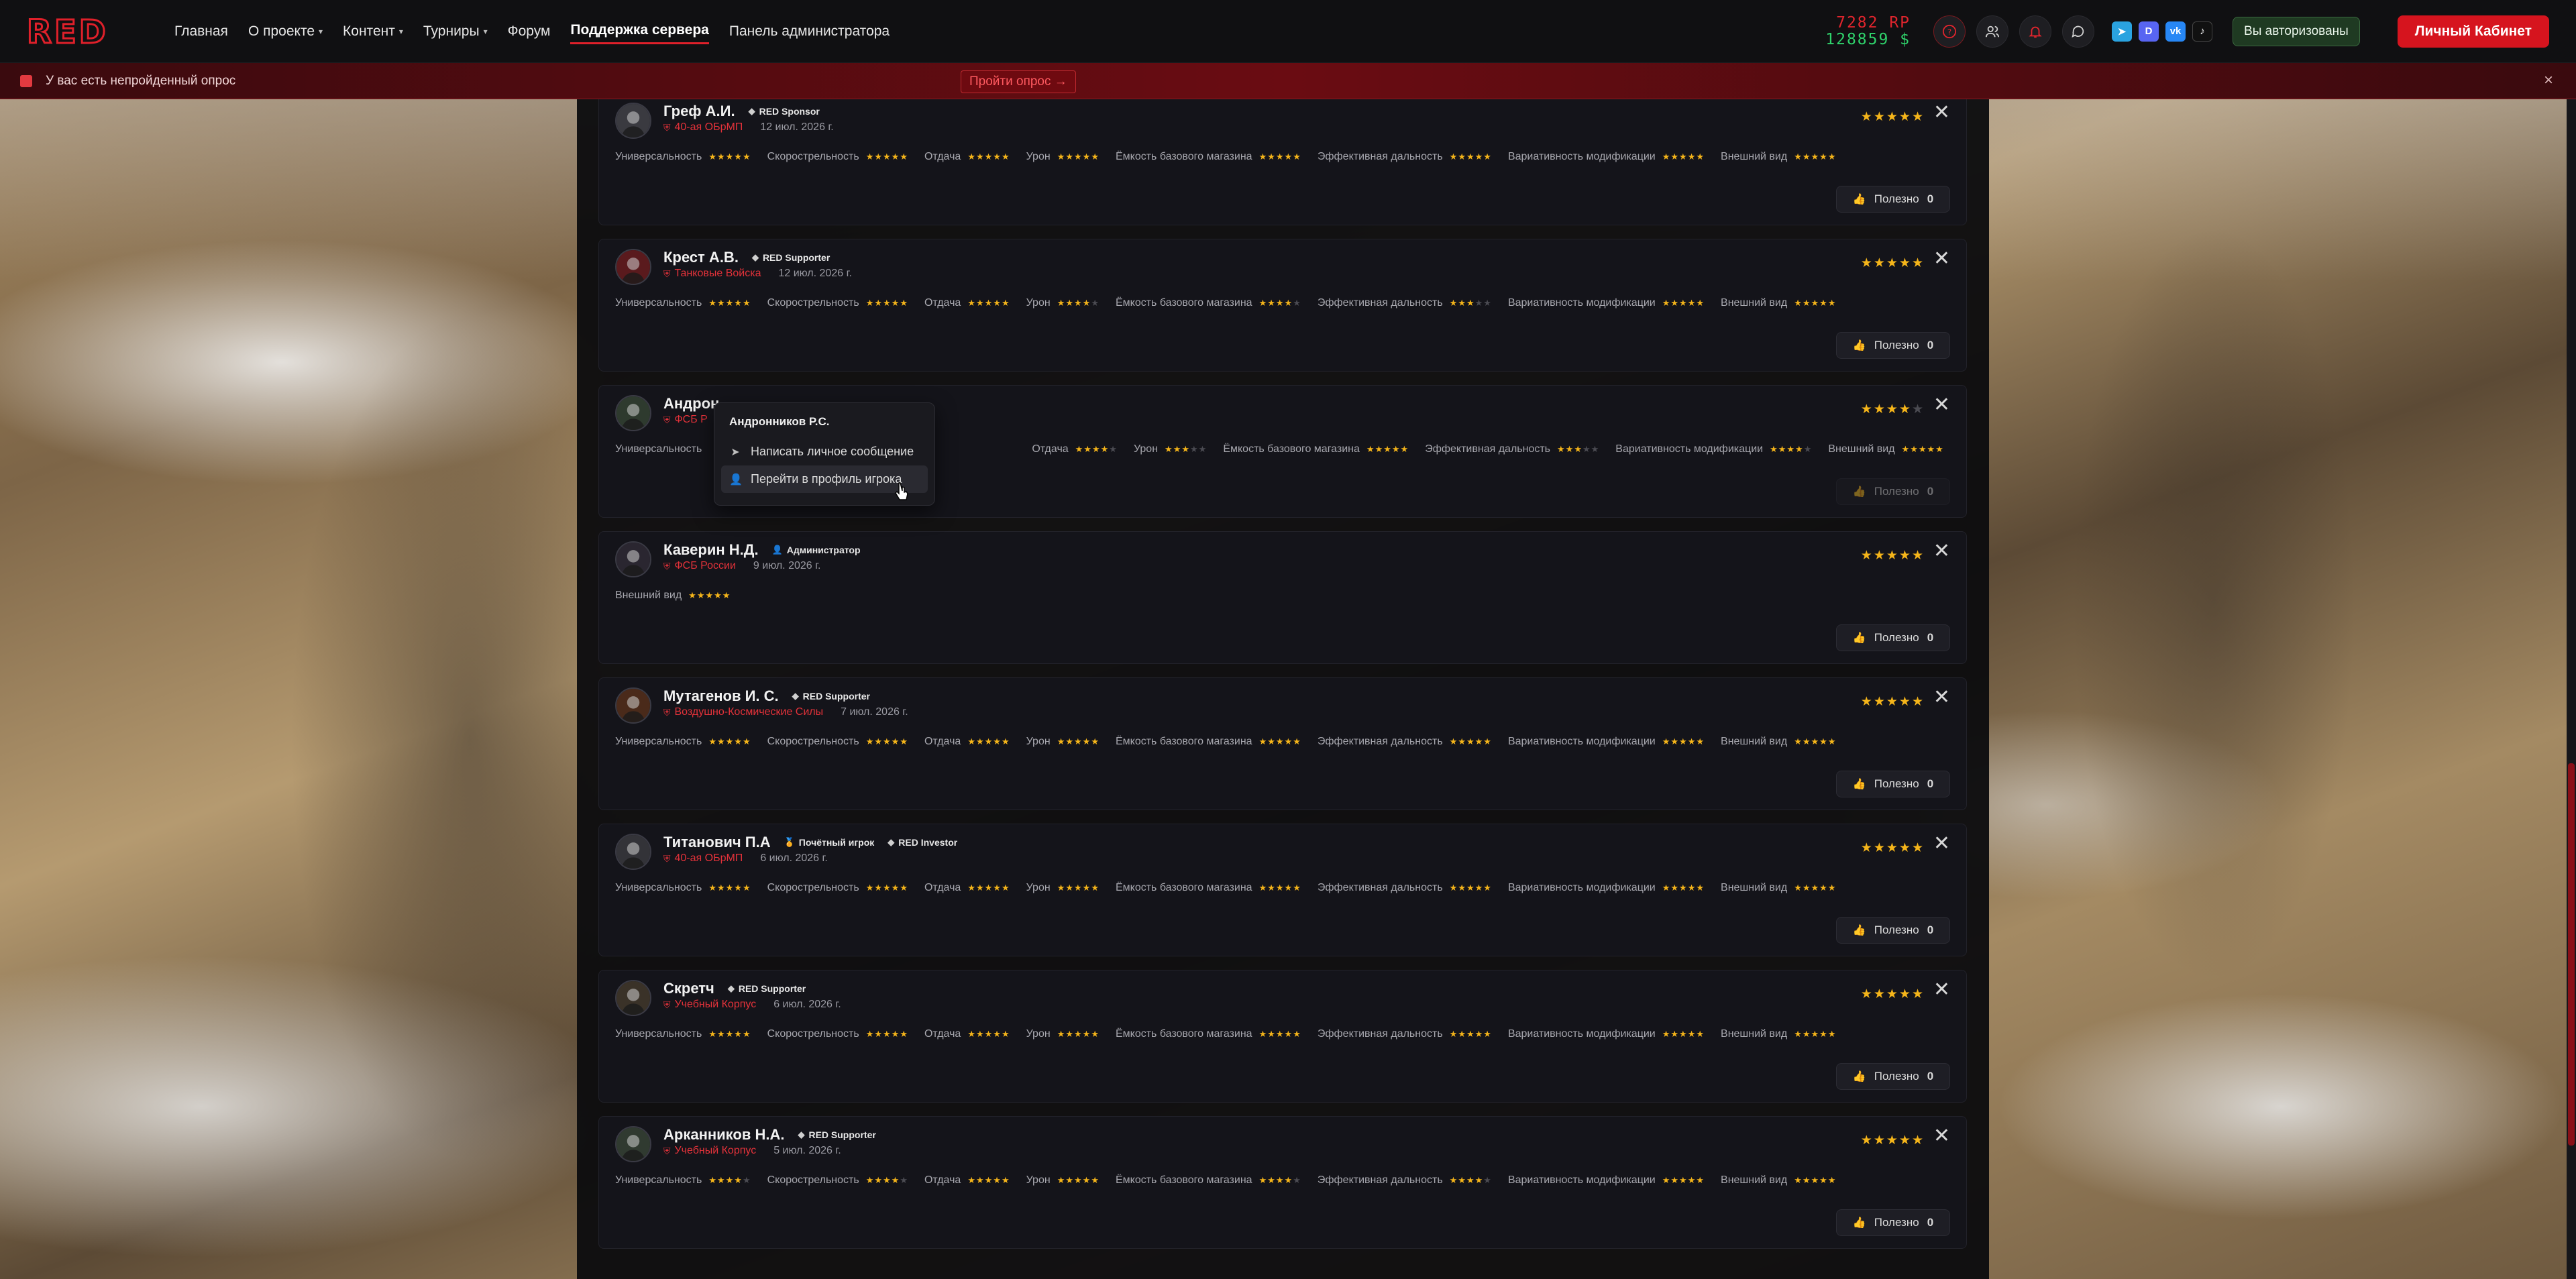 The width and height of the screenshot is (2576, 1279). I want to click on nav-item-4: Форум, so click(529, 31).